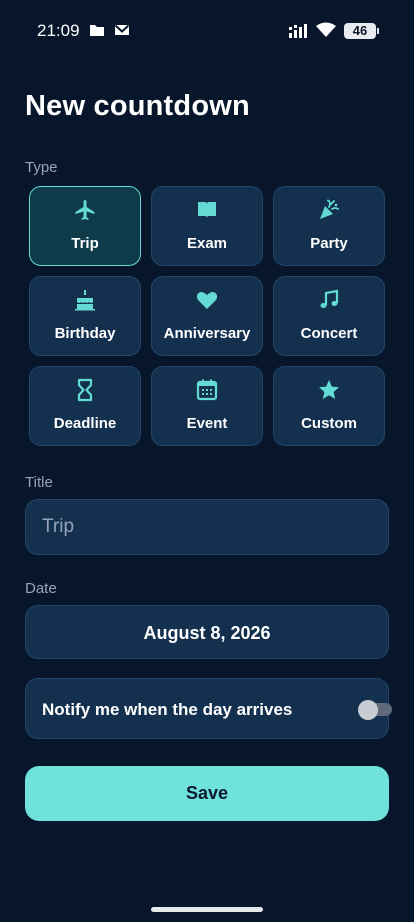  I want to click on status-time: 21:09, so click(58, 30).